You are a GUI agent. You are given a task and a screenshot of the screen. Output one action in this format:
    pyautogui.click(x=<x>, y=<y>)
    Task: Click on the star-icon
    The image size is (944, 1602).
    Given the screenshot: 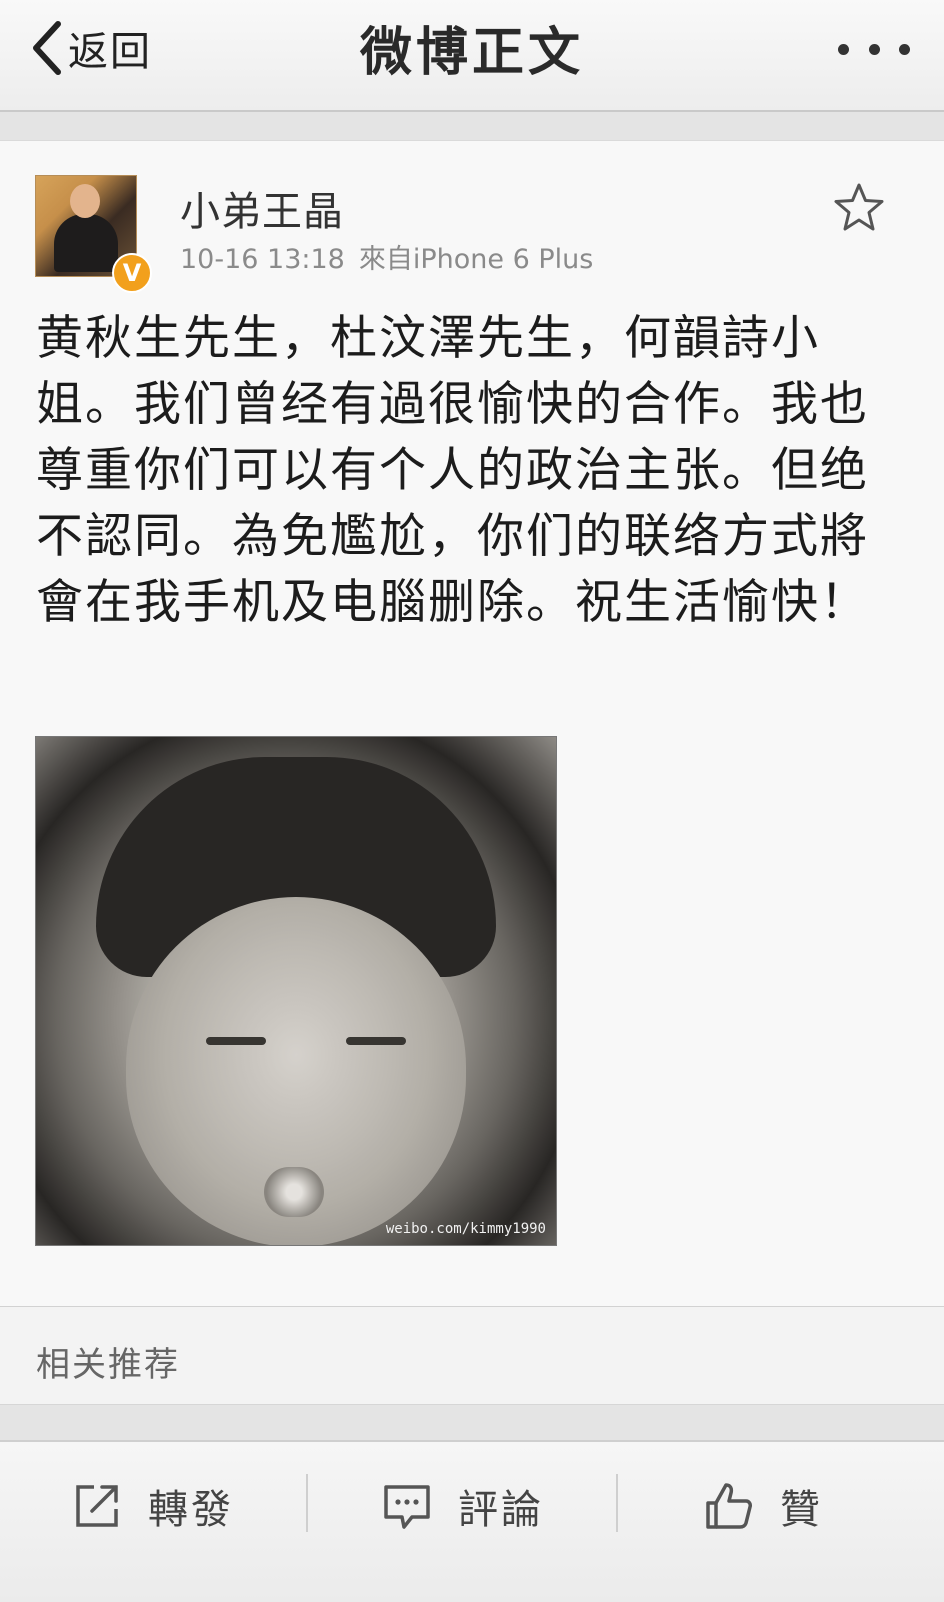 What is the action you would take?
    pyautogui.click(x=859, y=207)
    